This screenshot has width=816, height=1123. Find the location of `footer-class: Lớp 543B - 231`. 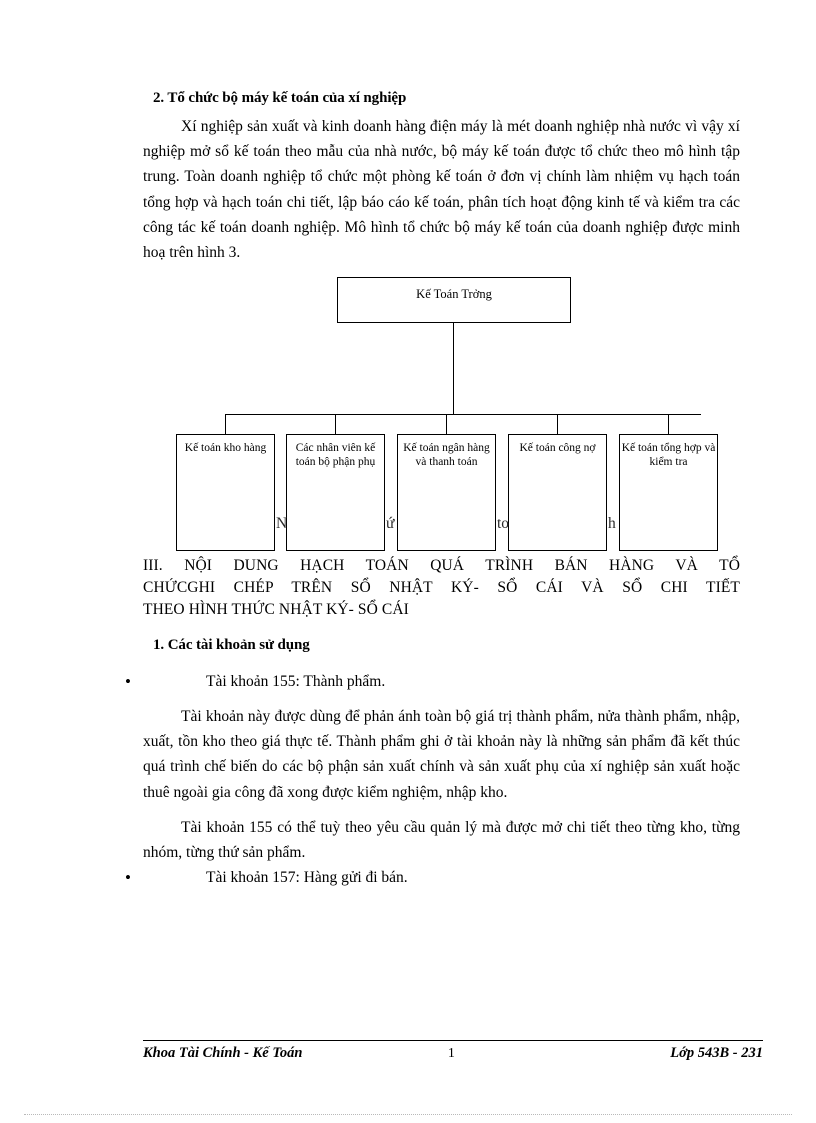

footer-class: Lớp 543B - 231 is located at coordinates (716, 1053).